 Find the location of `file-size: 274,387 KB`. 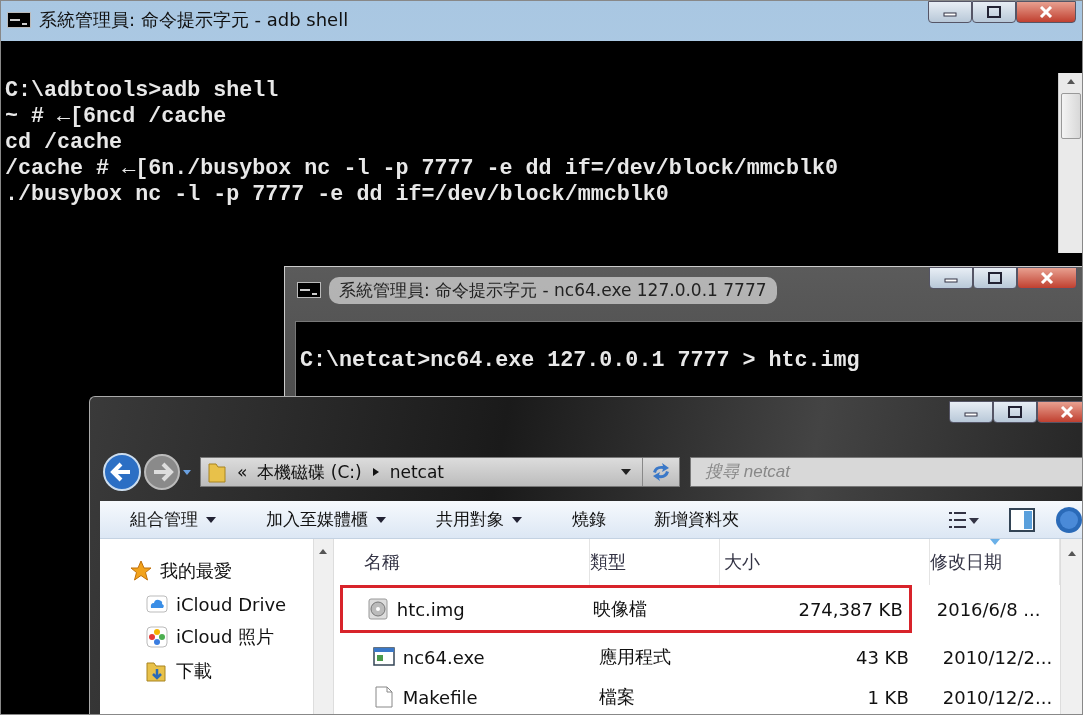

file-size: 274,387 KB is located at coordinates (850, 609).